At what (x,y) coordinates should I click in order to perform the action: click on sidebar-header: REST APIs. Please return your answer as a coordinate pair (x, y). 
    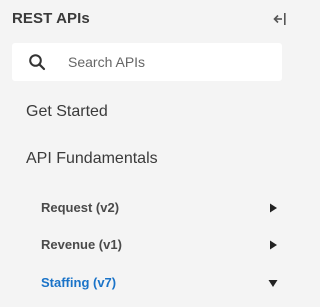
    Looking at the image, I should click on (150, 19).